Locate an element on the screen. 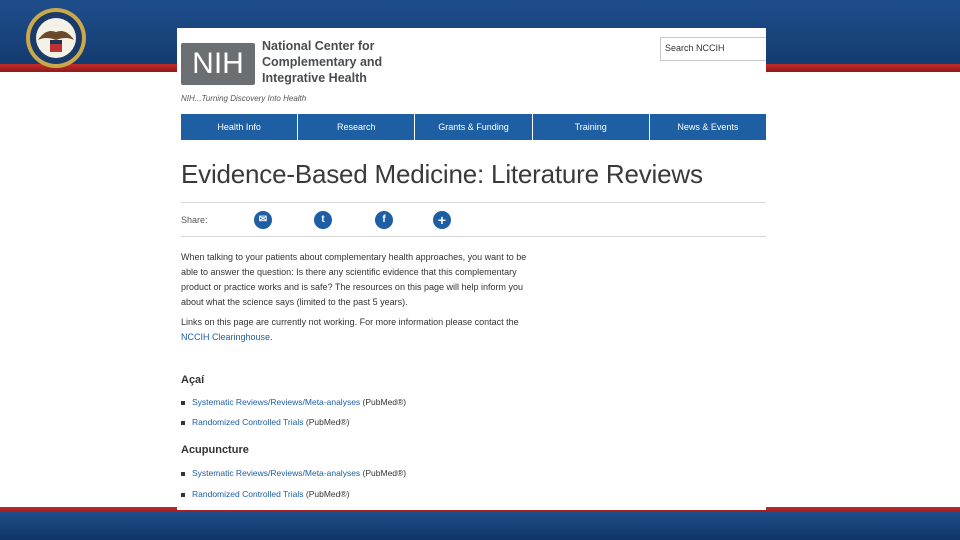  clearinghouse-link: NCCIH Clearinghouse is located at coordinates (225, 337).